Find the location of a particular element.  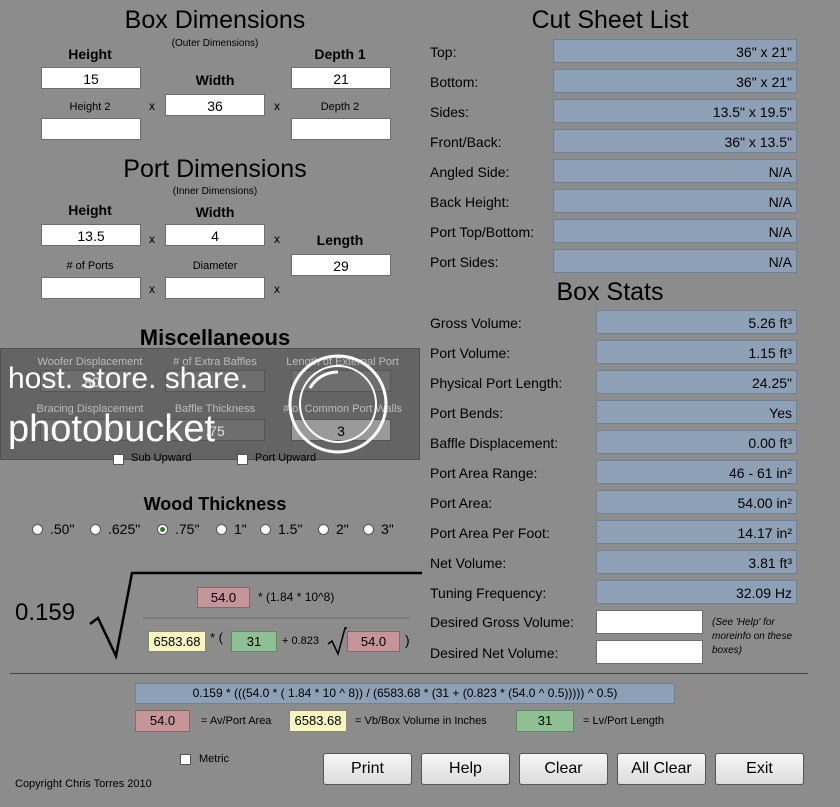

inner-root-sign is located at coordinates (337, 641).